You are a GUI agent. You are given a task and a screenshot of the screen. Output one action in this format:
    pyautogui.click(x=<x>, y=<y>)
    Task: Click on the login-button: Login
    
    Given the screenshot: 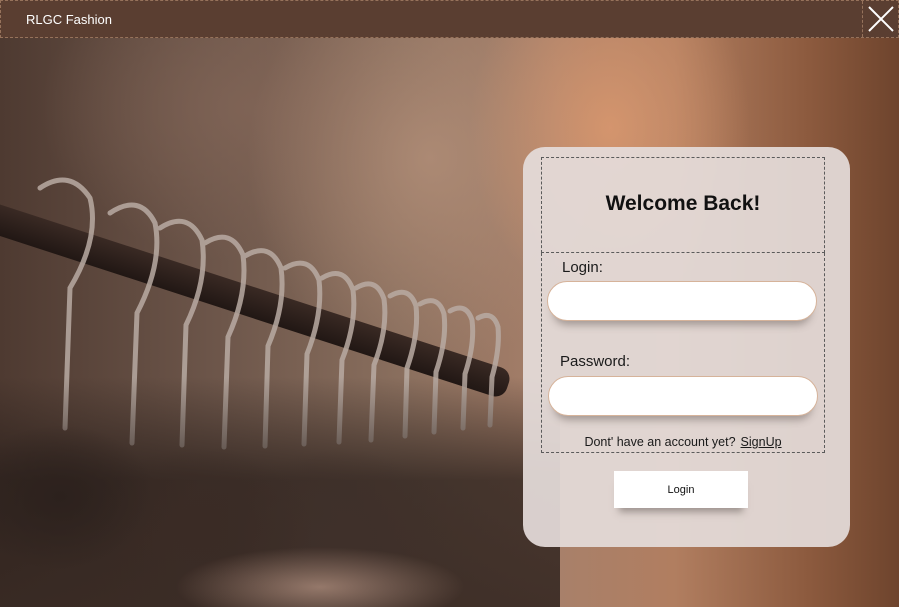 What is the action you would take?
    pyautogui.click(x=681, y=489)
    